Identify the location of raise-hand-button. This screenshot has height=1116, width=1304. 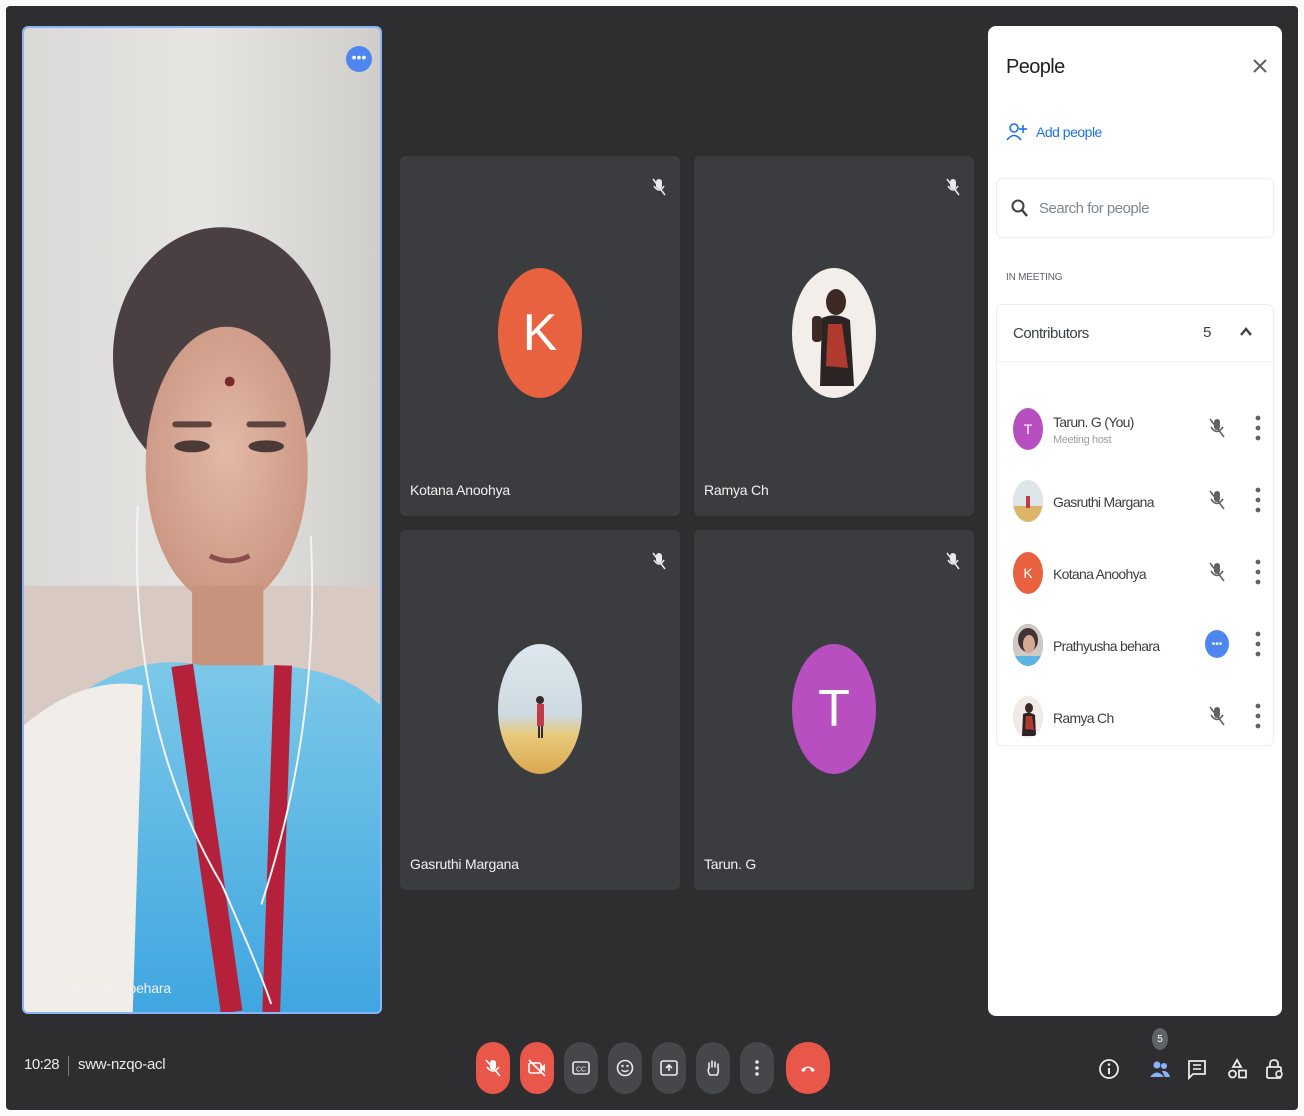
(713, 1068).